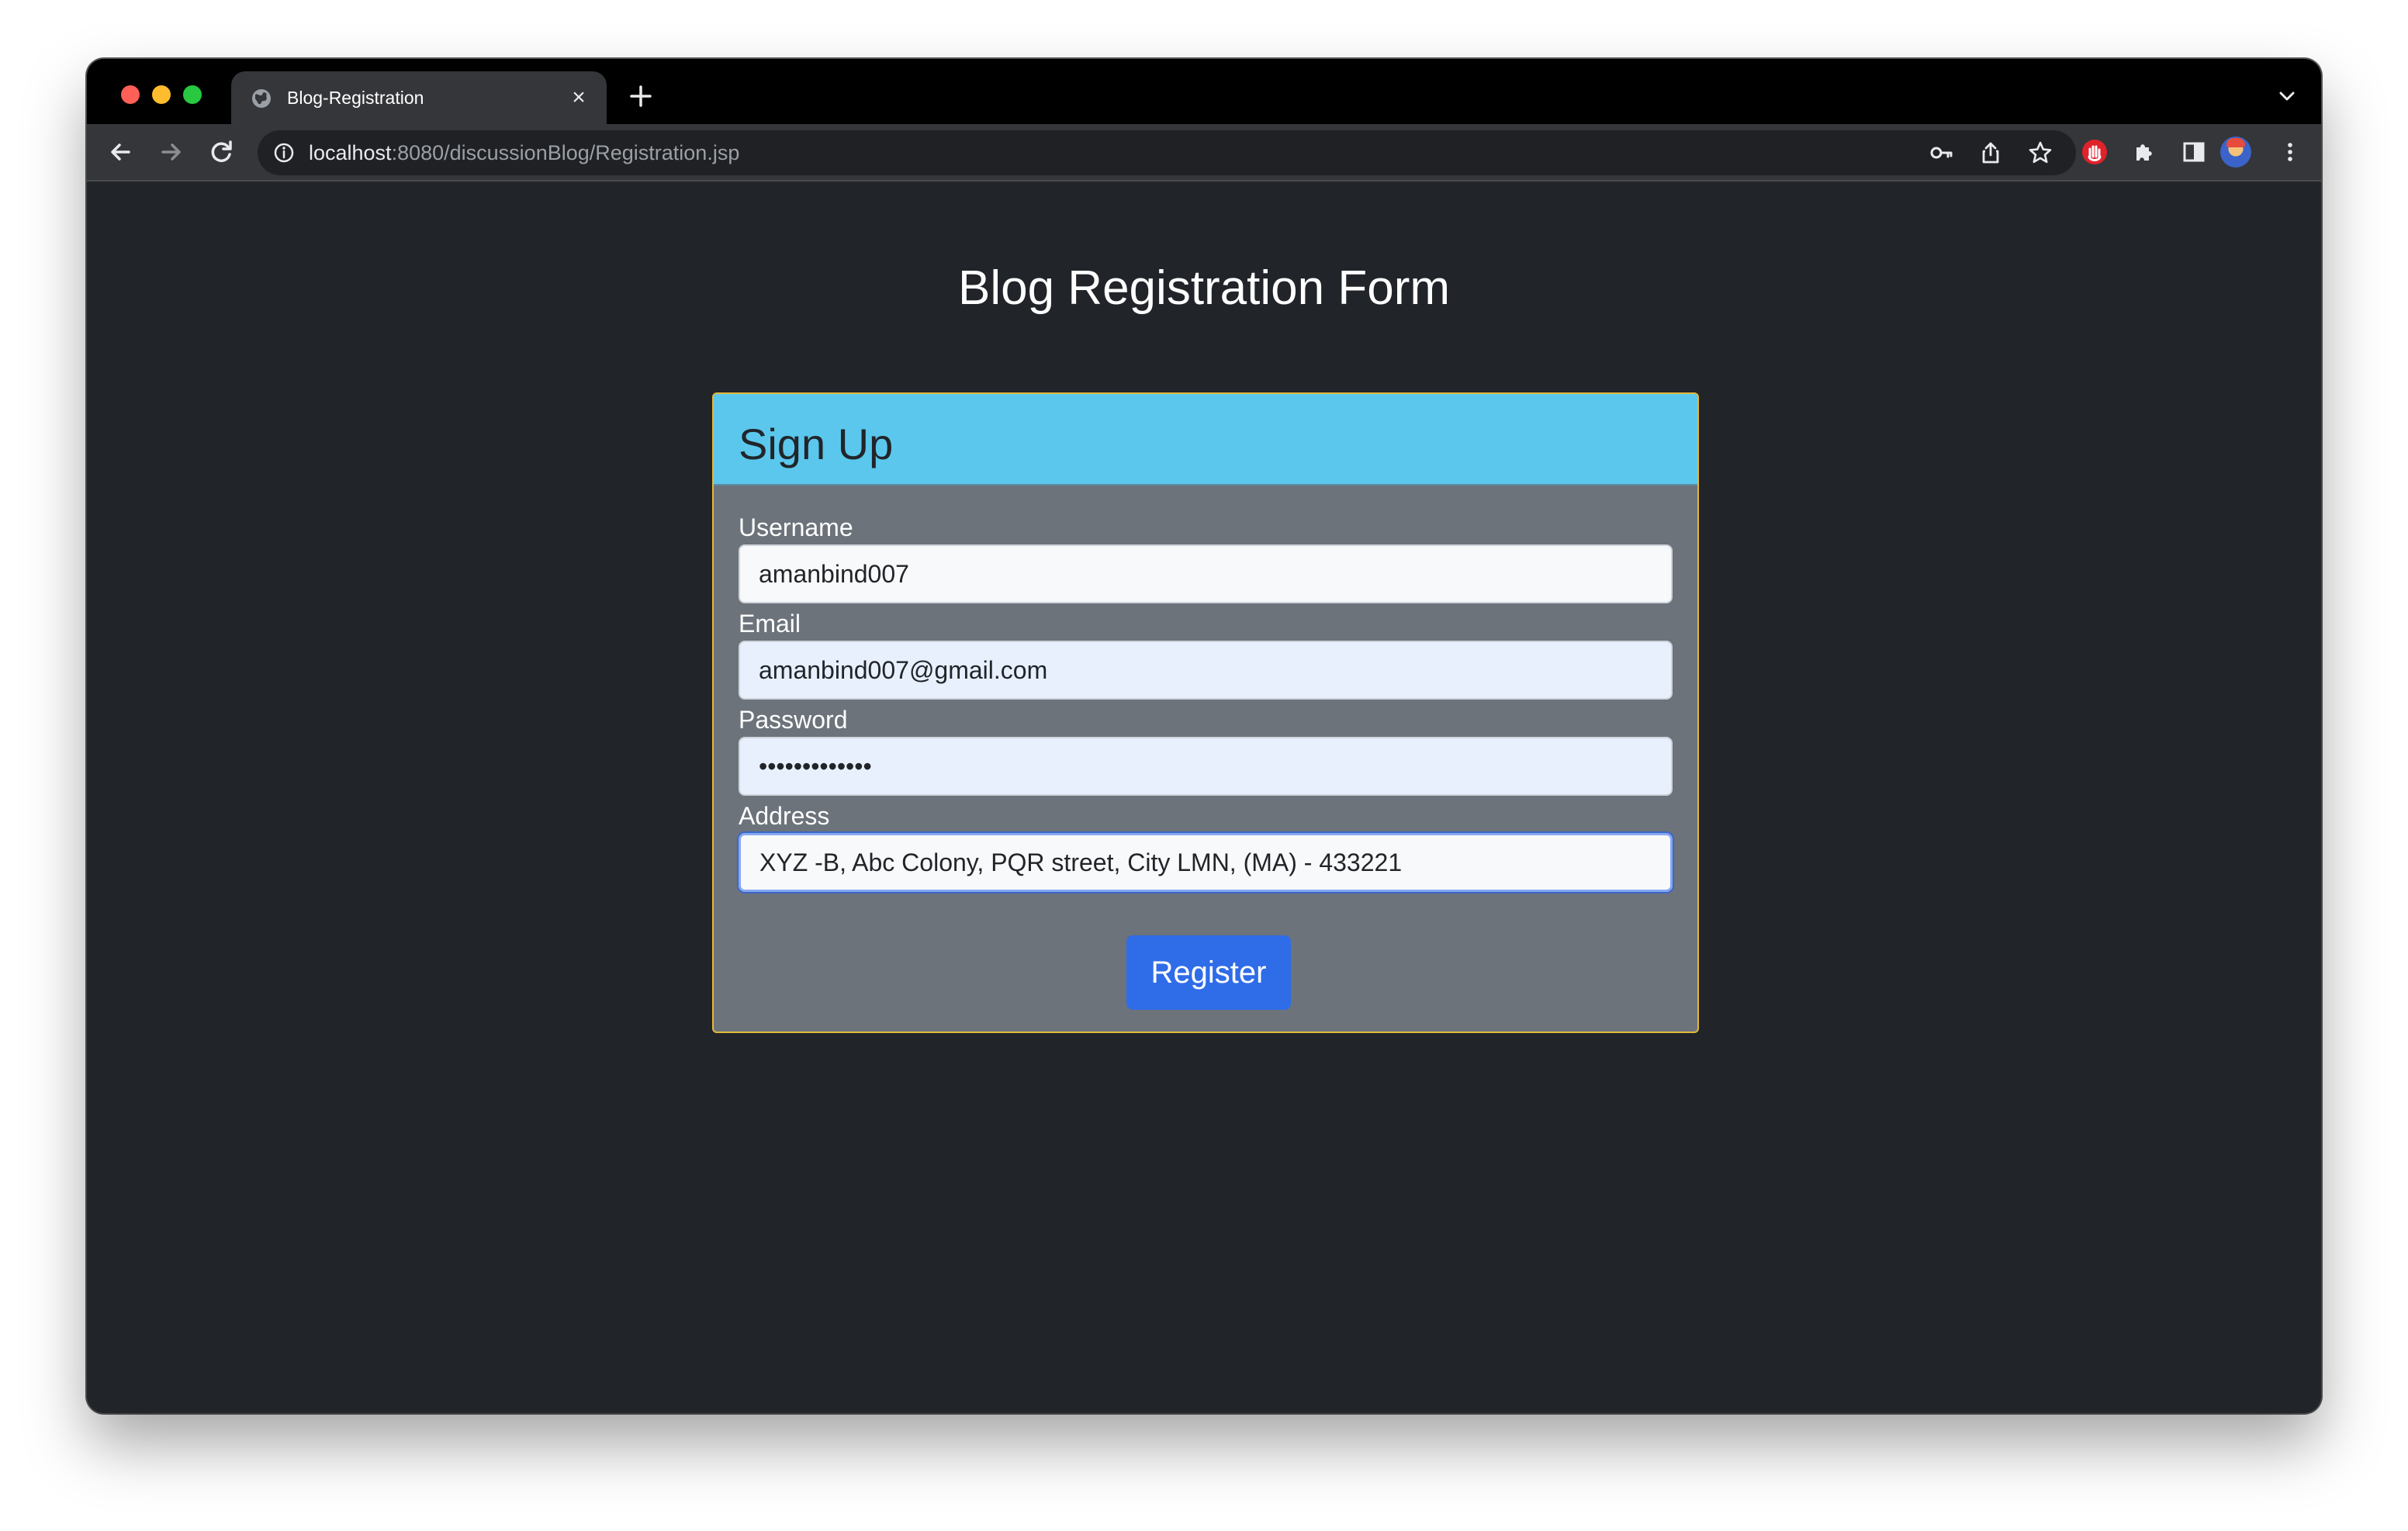  What do you see at coordinates (2095, 152) in the screenshot?
I see `adblock-extension-icon` at bounding box center [2095, 152].